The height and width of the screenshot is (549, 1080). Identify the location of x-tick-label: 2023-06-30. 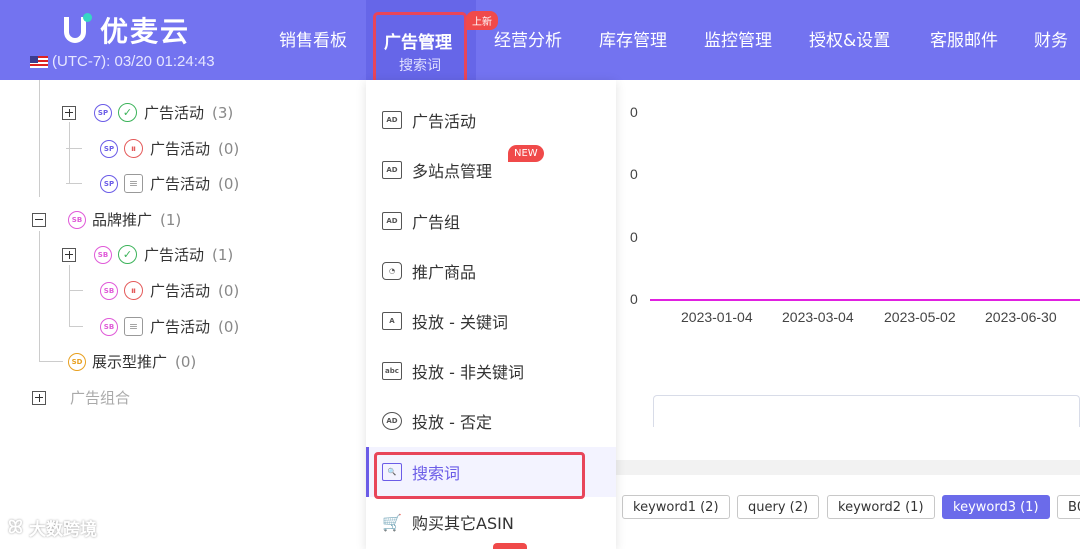
(1021, 317).